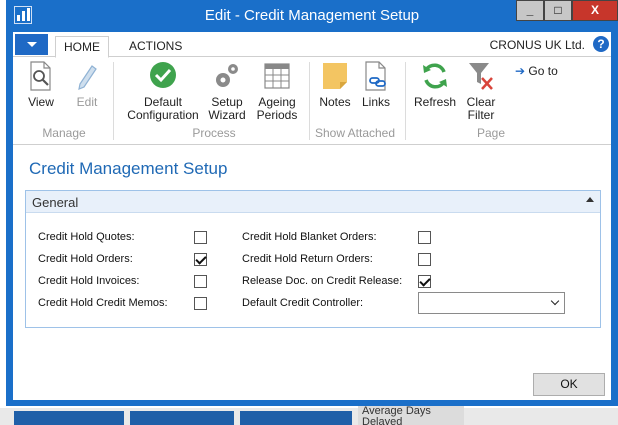  Describe the element at coordinates (536, 71) in the screenshot. I see `go-to-button: ➔ Go to` at that location.